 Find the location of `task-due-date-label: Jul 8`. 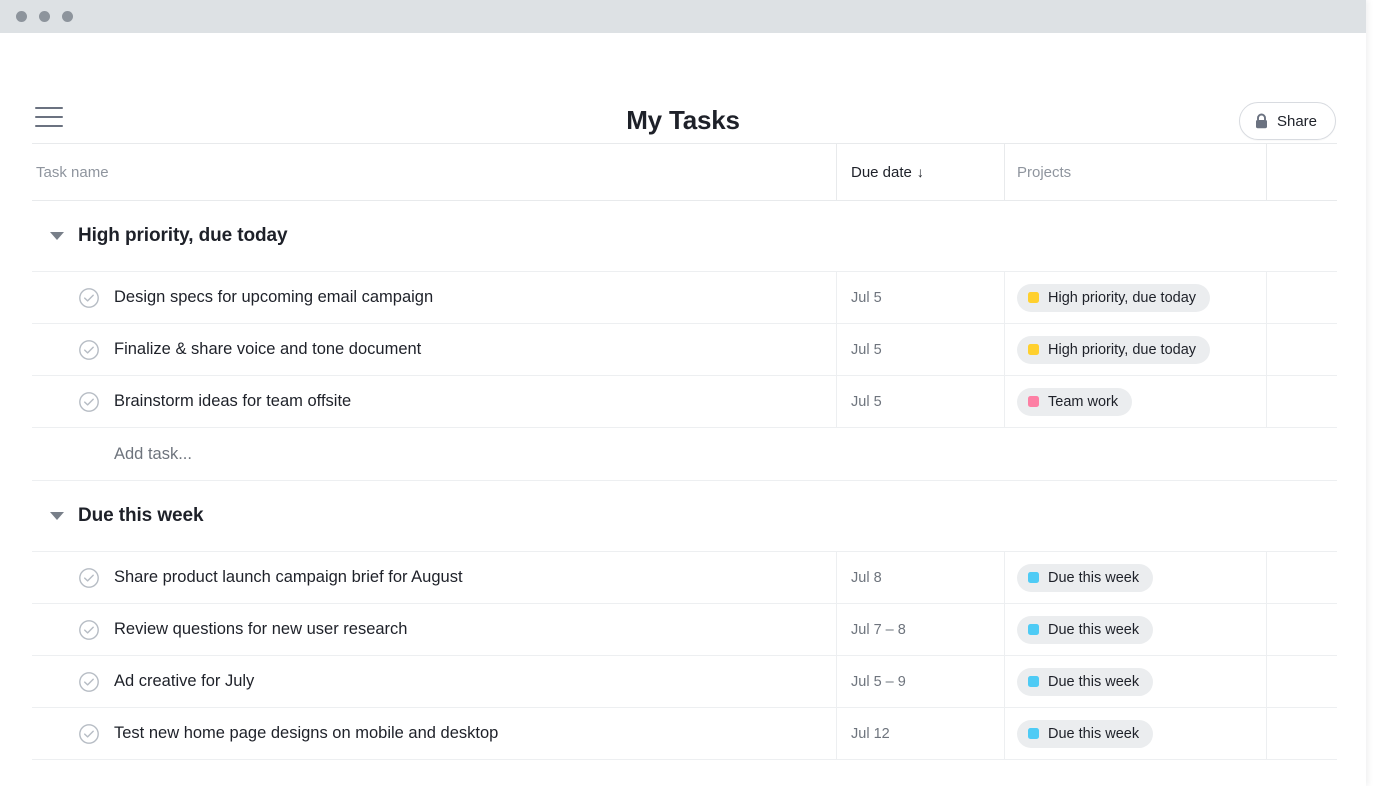

task-due-date-label: Jul 8 is located at coordinates (866, 577).